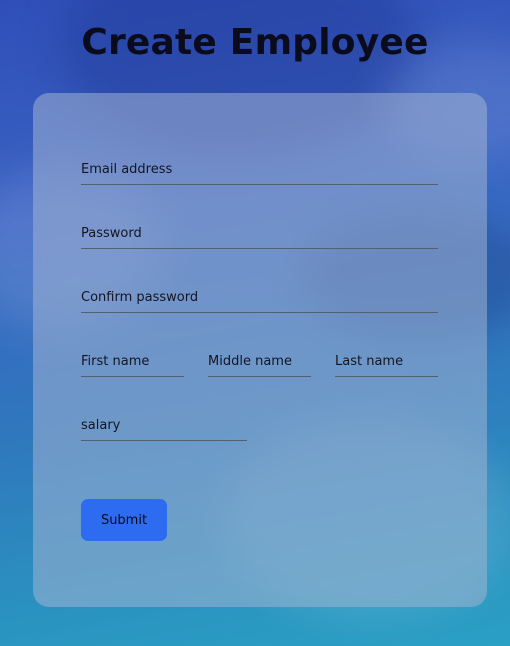 This screenshot has width=510, height=646. I want to click on salary-field-container, so click(164, 426).